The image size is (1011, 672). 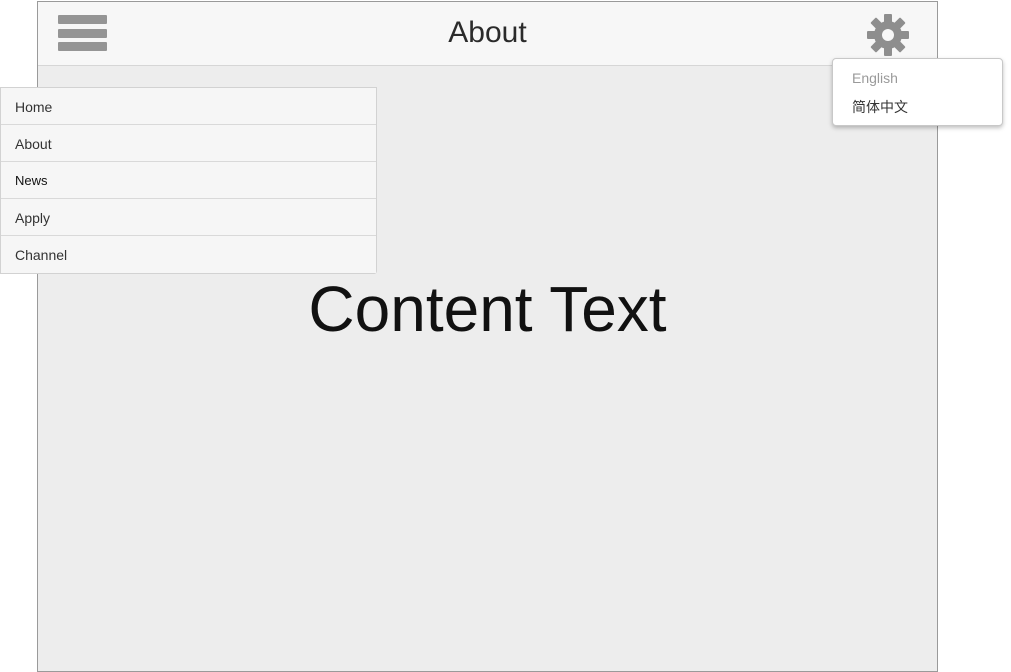 I want to click on side-menu-item-channel: Channel, so click(x=188, y=254).